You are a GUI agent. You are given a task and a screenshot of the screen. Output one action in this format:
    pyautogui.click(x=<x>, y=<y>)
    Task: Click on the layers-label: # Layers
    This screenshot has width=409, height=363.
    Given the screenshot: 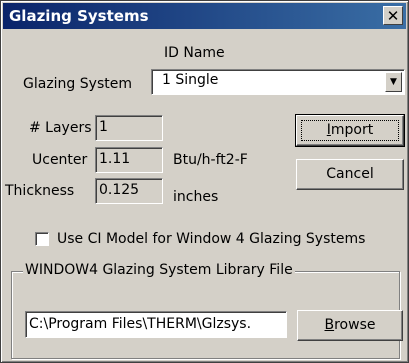 What is the action you would take?
    pyautogui.click(x=60, y=128)
    